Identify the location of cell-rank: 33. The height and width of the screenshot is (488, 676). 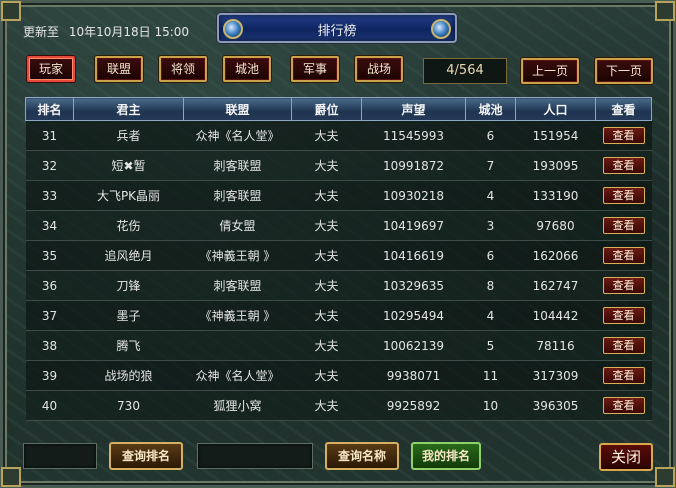
(49, 195).